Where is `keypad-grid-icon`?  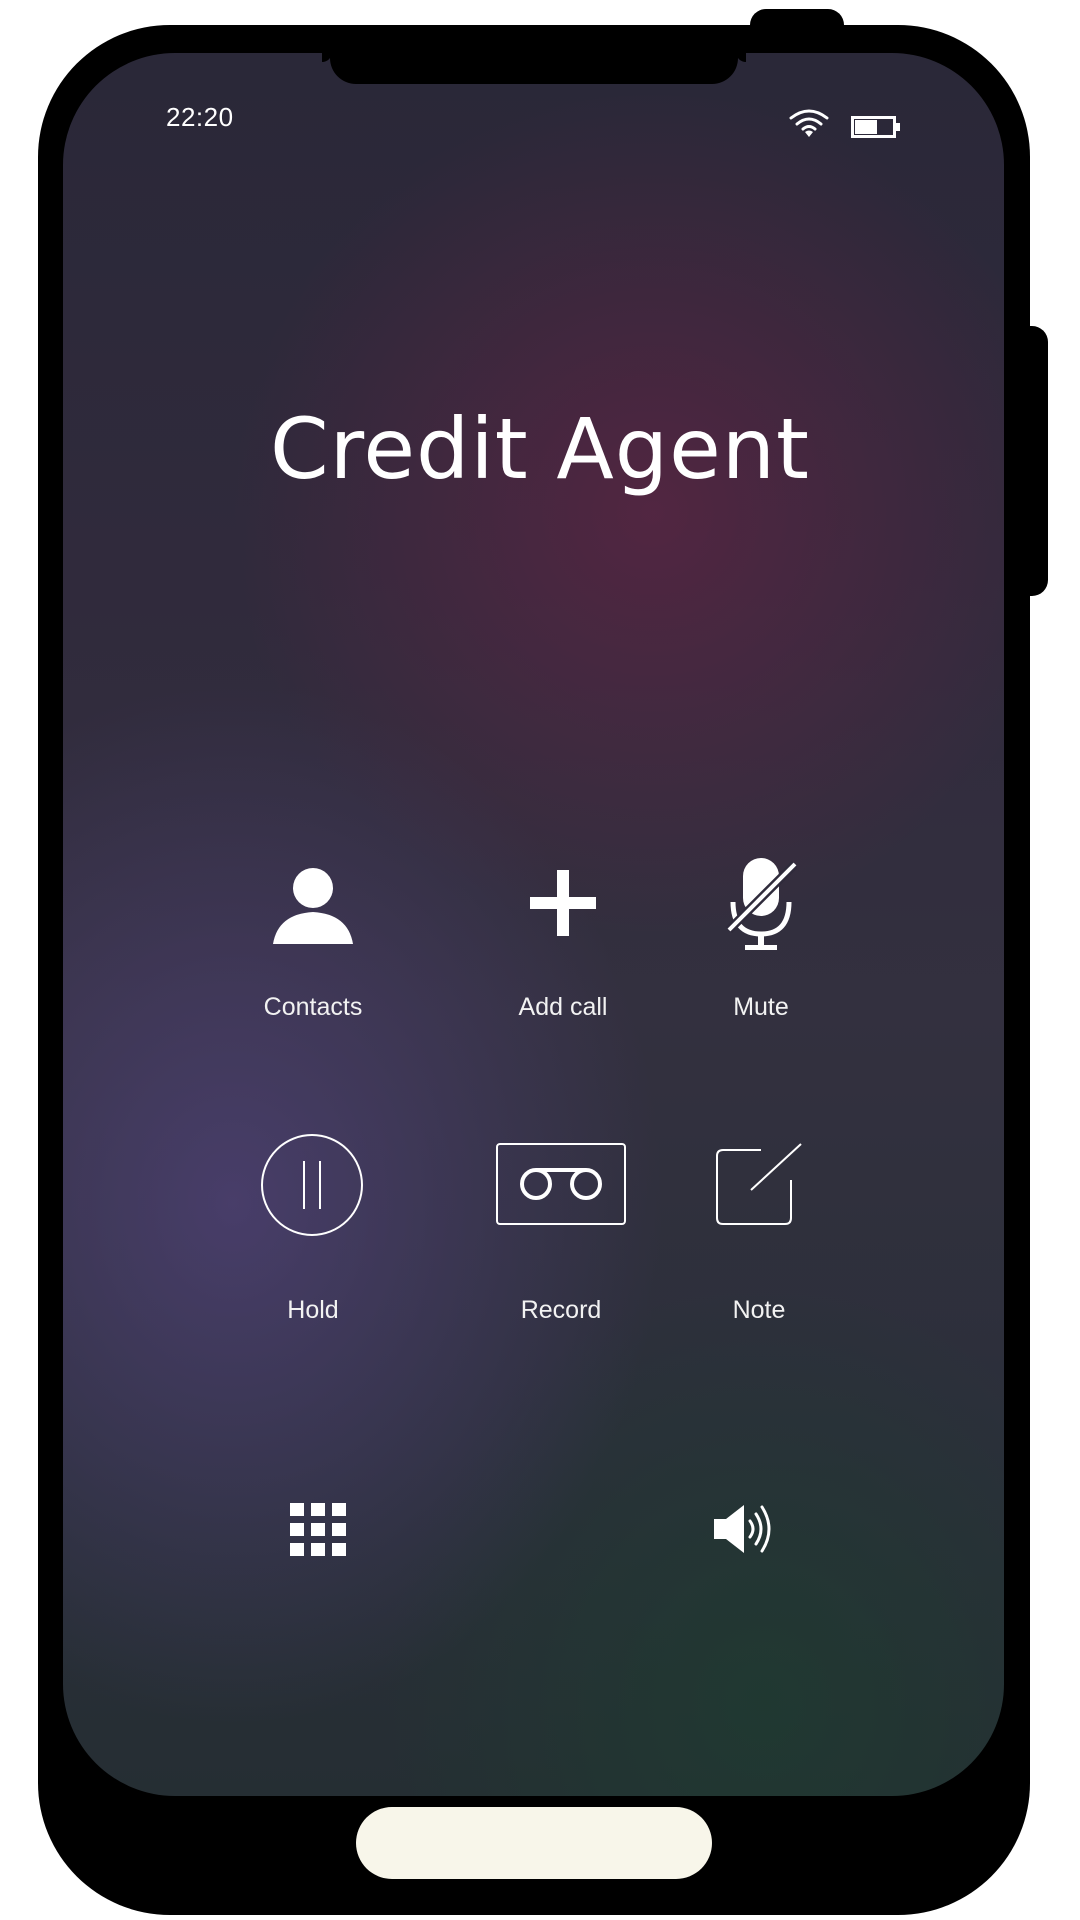 keypad-grid-icon is located at coordinates (318, 1529).